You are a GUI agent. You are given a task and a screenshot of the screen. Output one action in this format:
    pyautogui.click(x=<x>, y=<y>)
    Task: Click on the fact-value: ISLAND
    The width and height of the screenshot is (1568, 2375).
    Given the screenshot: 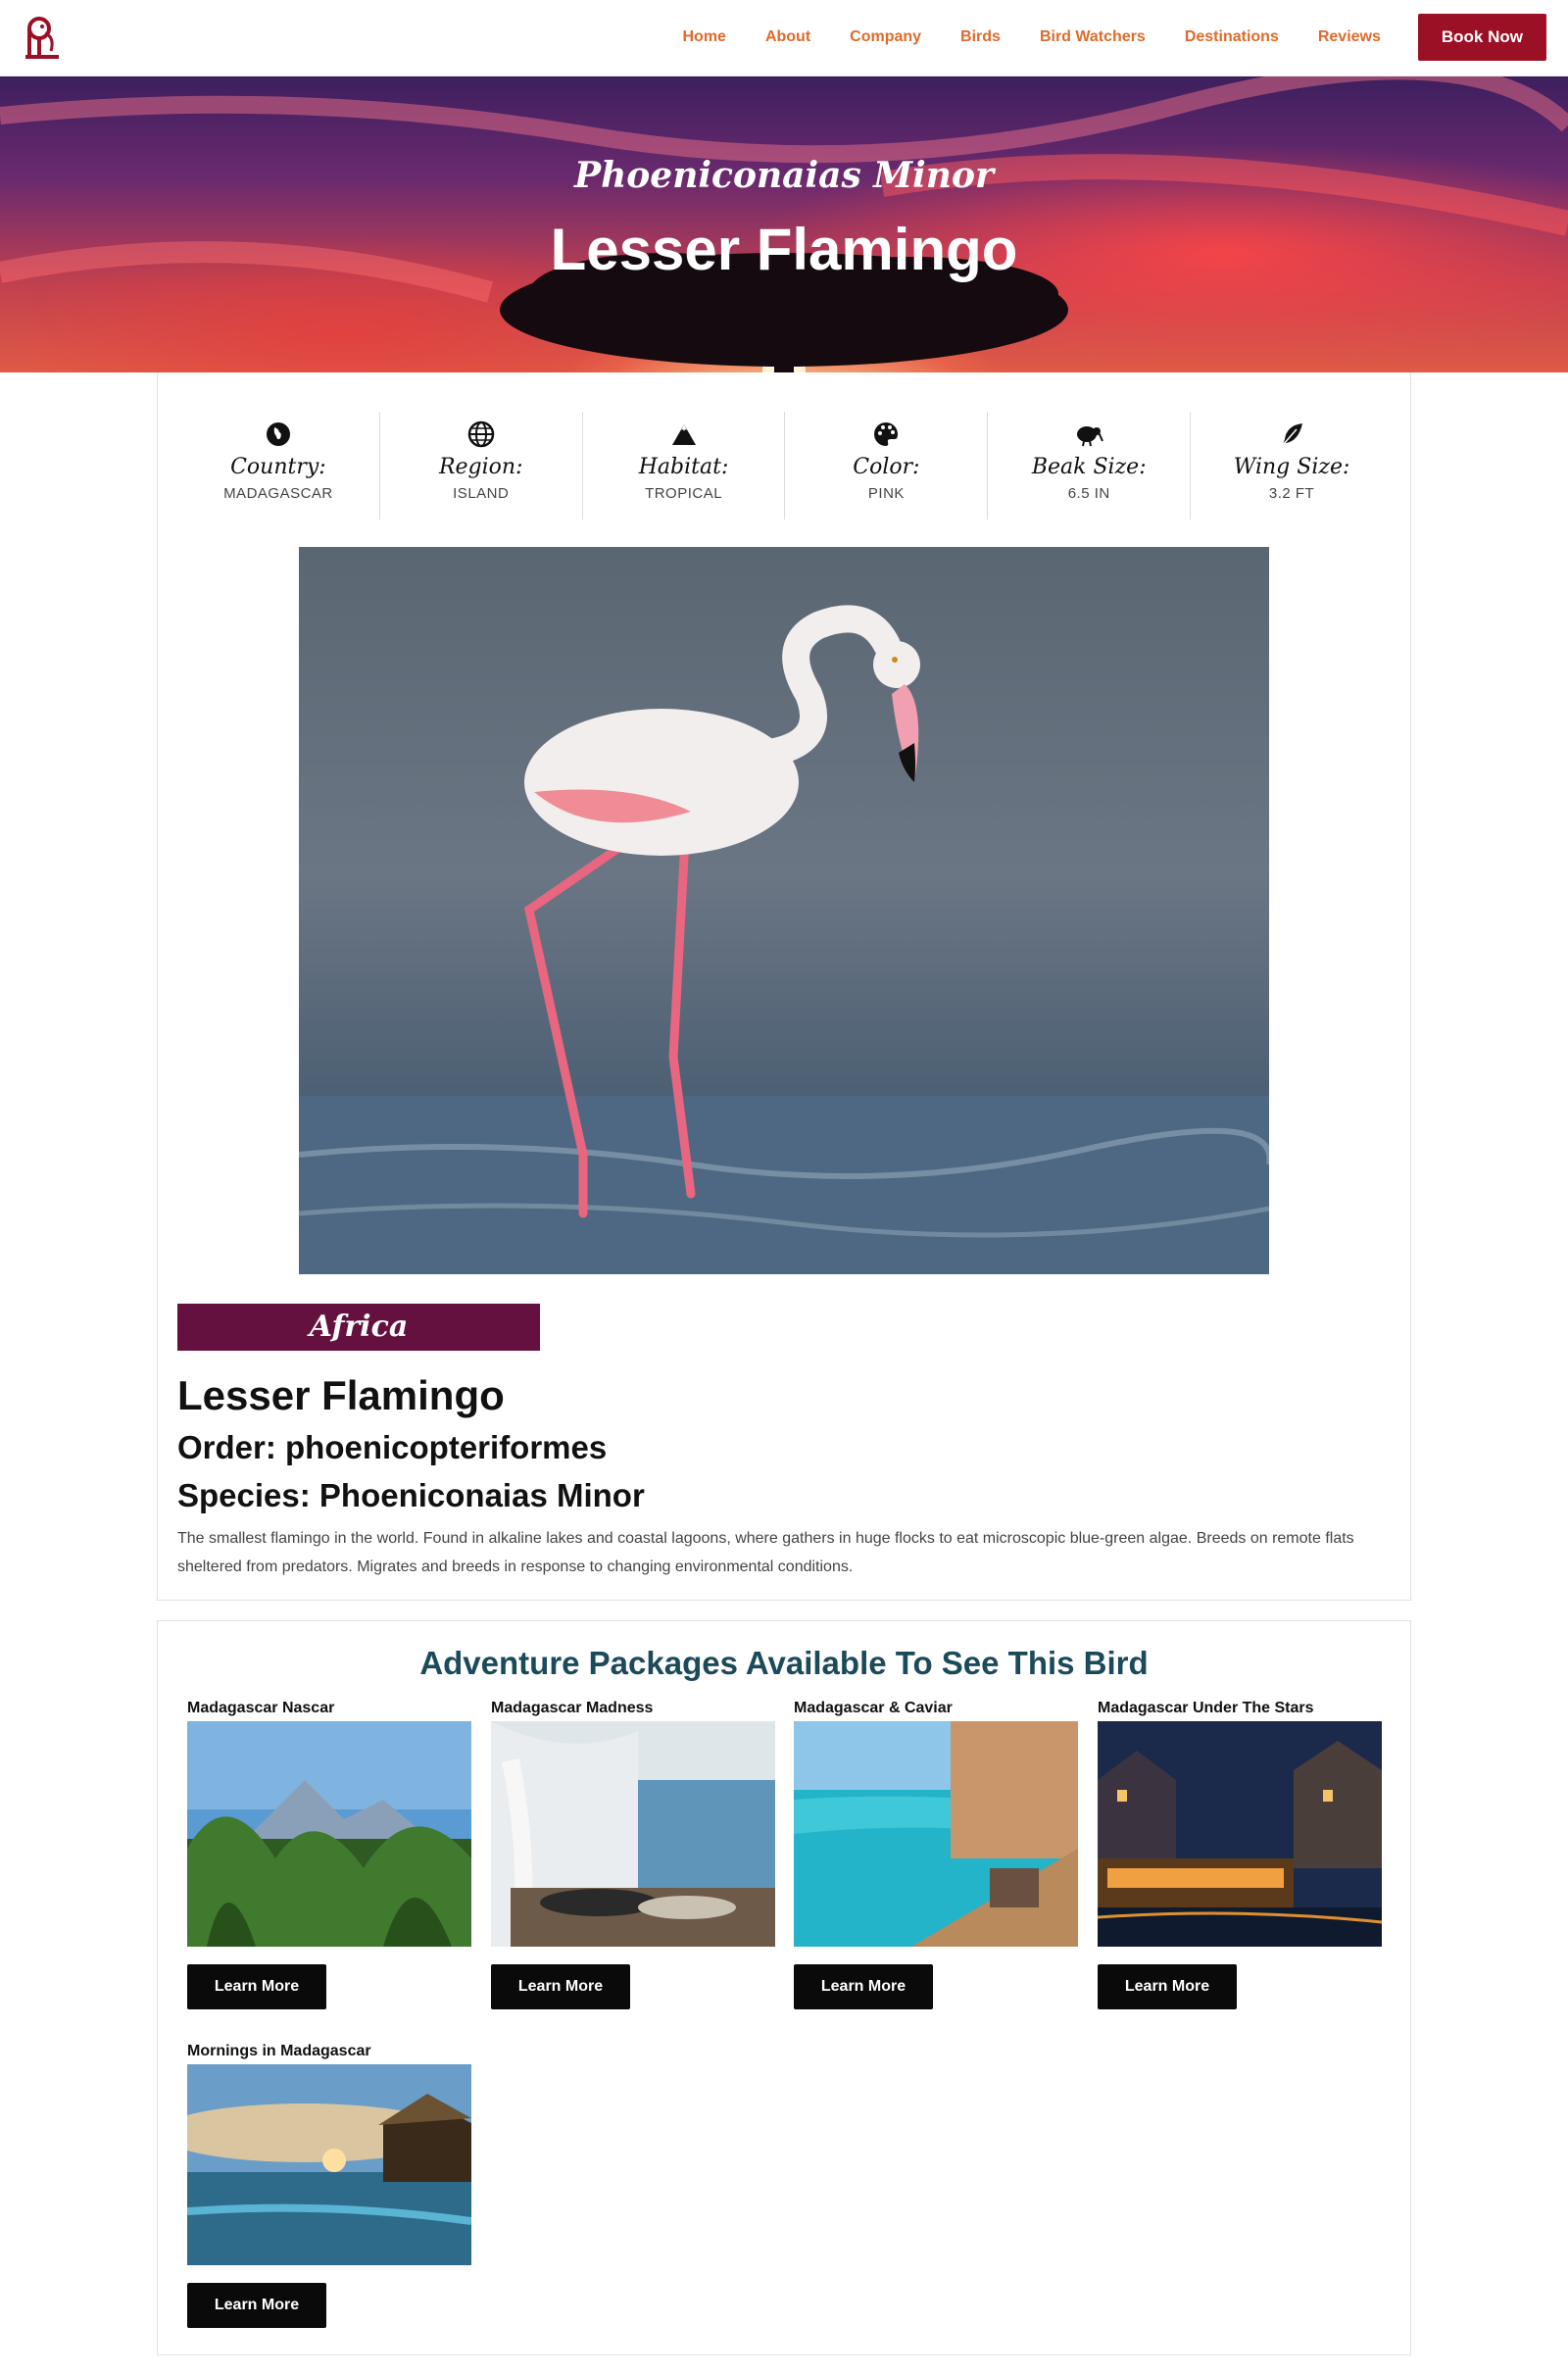 What is the action you would take?
    pyautogui.click(x=481, y=493)
    